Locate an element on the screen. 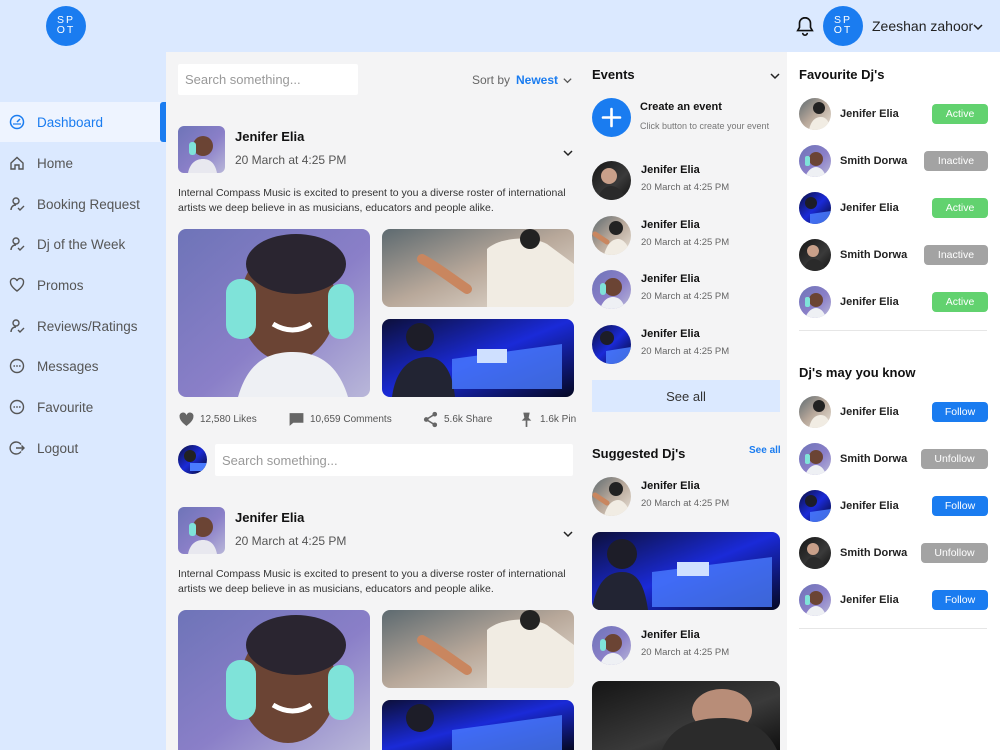 This screenshot has width=1000, height=750. sidebar-item-messages: Messages is located at coordinates (83, 366).